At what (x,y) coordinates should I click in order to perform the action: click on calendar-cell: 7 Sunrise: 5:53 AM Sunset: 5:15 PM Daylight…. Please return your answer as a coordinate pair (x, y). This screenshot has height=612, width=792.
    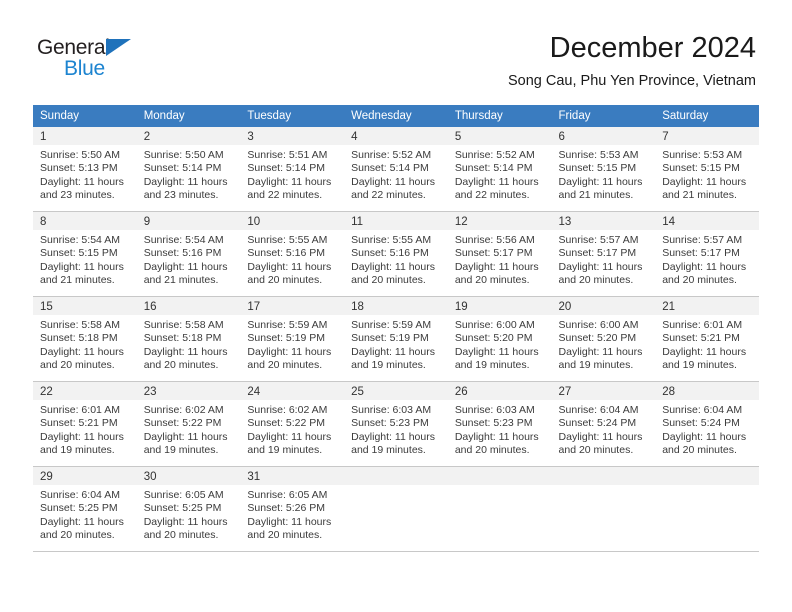
    Looking at the image, I should click on (707, 169).